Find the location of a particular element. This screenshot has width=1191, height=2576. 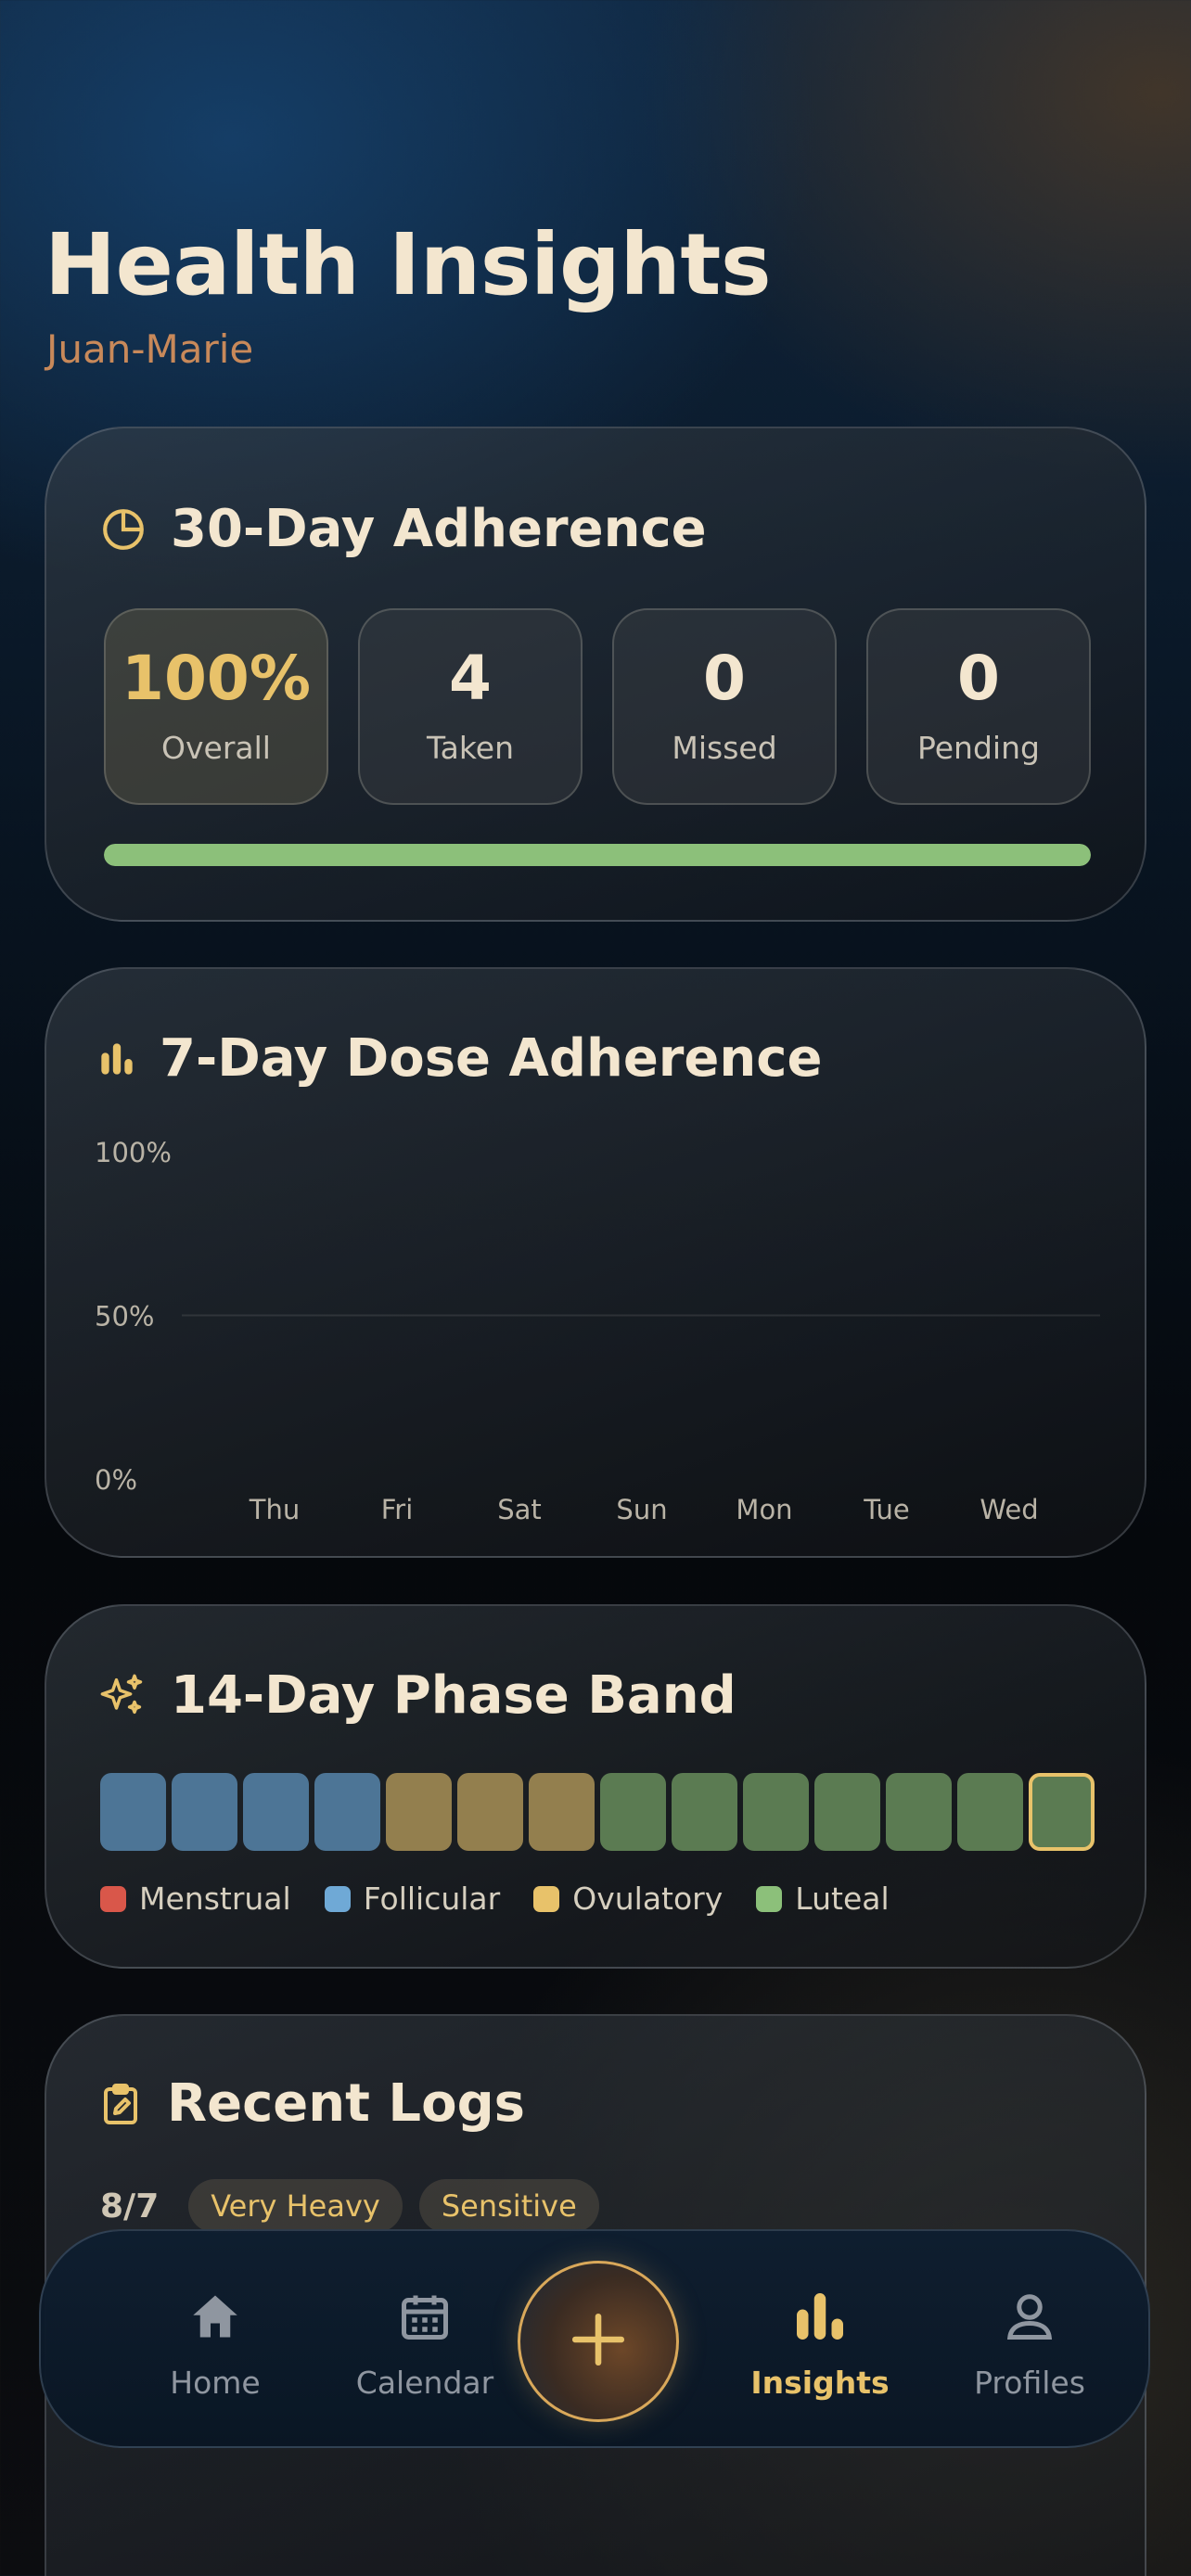

legend-luteal: Luteal is located at coordinates (823, 1899).